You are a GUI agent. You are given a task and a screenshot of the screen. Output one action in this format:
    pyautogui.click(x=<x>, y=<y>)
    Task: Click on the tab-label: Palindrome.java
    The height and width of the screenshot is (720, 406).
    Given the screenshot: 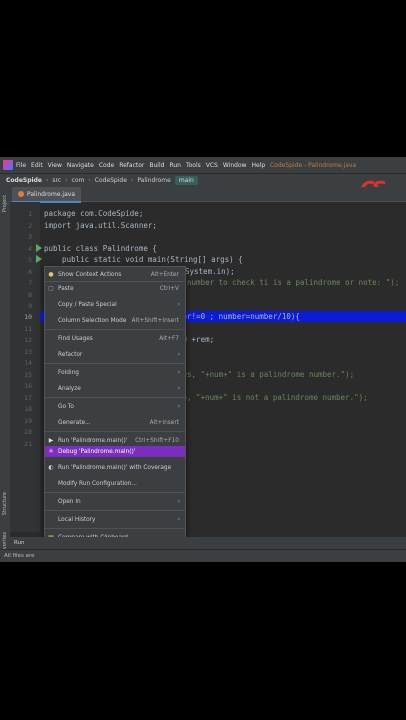 What is the action you would take?
    pyautogui.click(x=51, y=194)
    